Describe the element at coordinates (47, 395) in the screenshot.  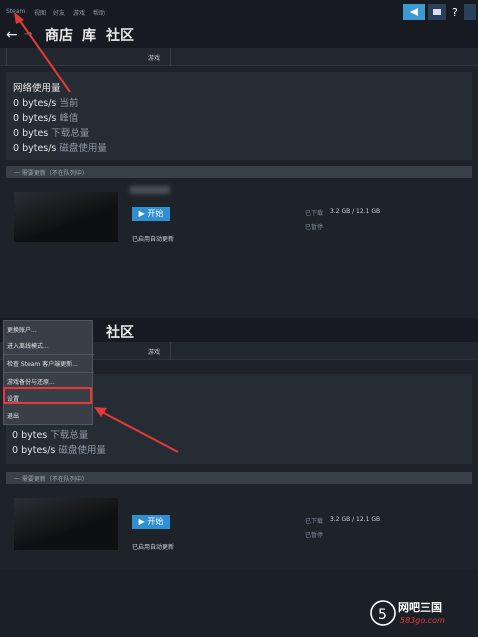
I see `settings-highlight-box` at that location.